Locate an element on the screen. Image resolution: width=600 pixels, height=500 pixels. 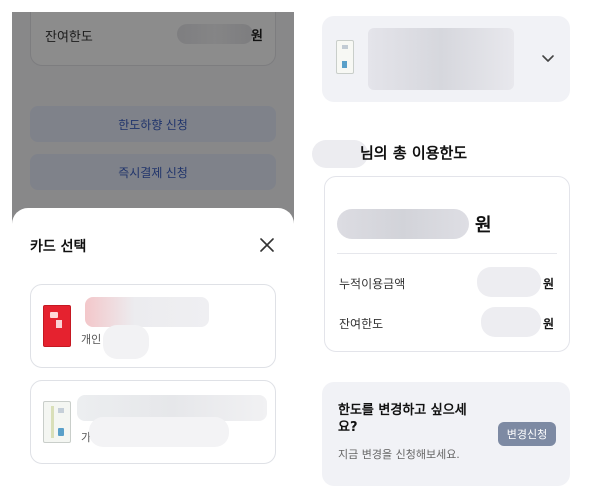
change-prompt-subtitle: 지금 변경을 신청해보세요. is located at coordinates (399, 454).